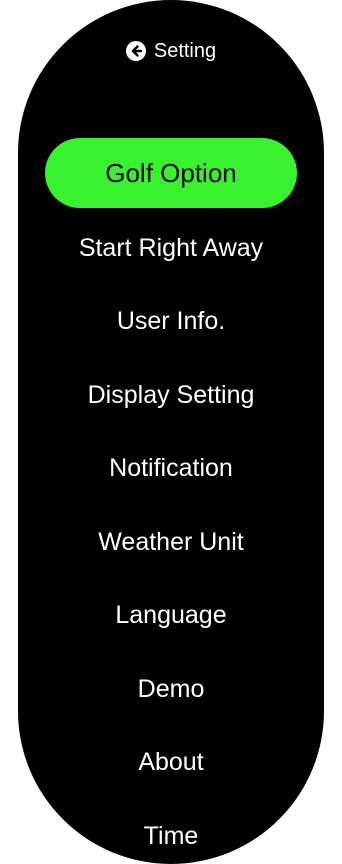  Describe the element at coordinates (185, 50) in the screenshot. I see `page-title: Setting` at that location.